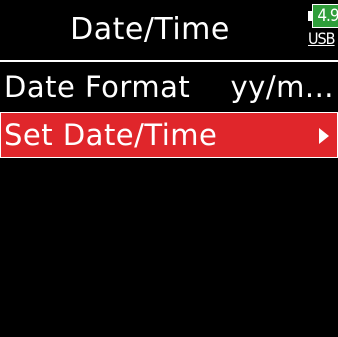  Describe the element at coordinates (97, 87) in the screenshot. I see `menu-item-label: Date Format` at that location.